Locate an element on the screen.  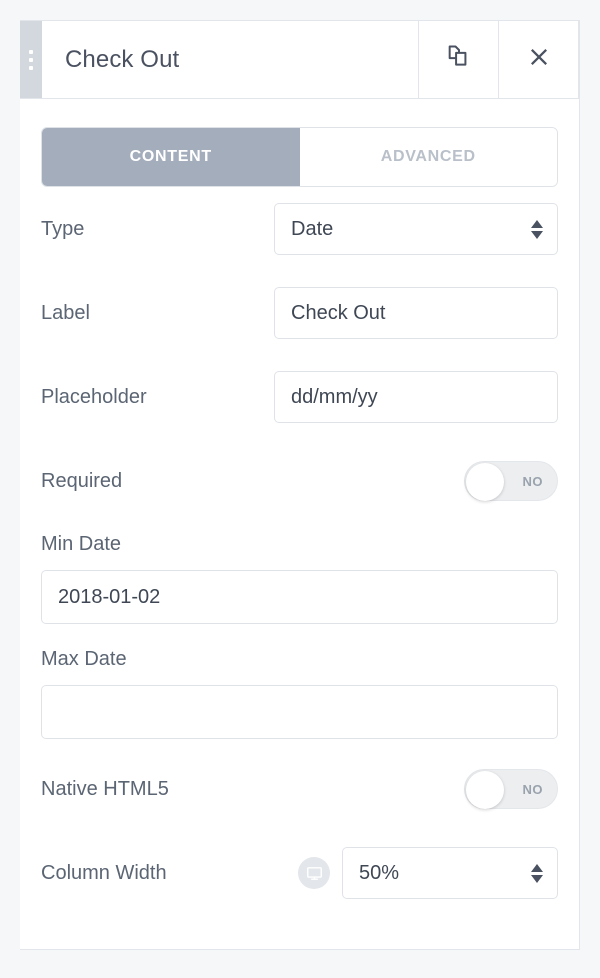
label-value: Check Out is located at coordinates (338, 312).